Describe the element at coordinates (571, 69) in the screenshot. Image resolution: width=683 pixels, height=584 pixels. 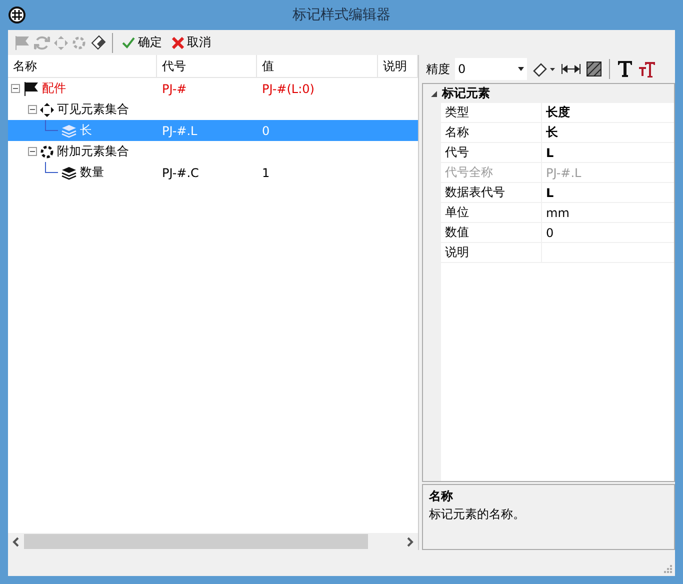
I see `dimension-icon` at that location.